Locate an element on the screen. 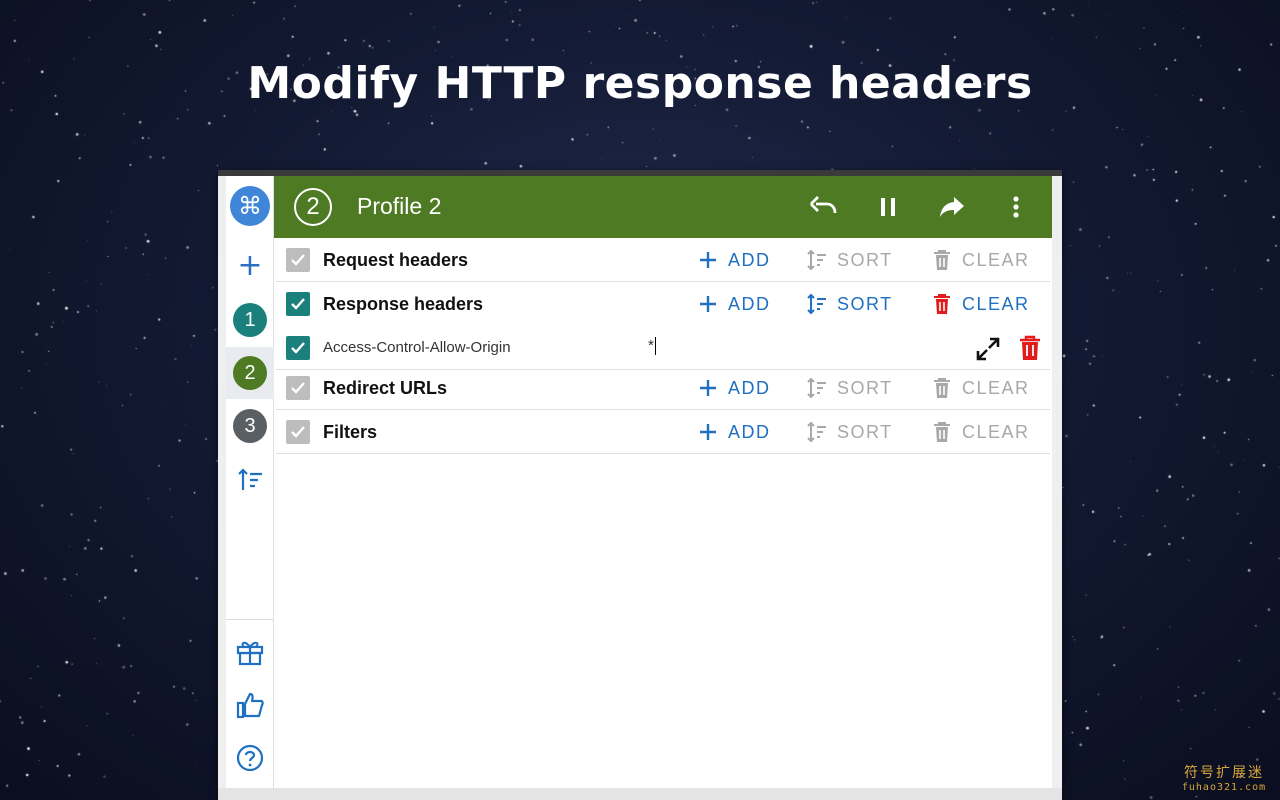 This screenshot has width=1280, height=800. plus-icon: + is located at coordinates (250, 265).